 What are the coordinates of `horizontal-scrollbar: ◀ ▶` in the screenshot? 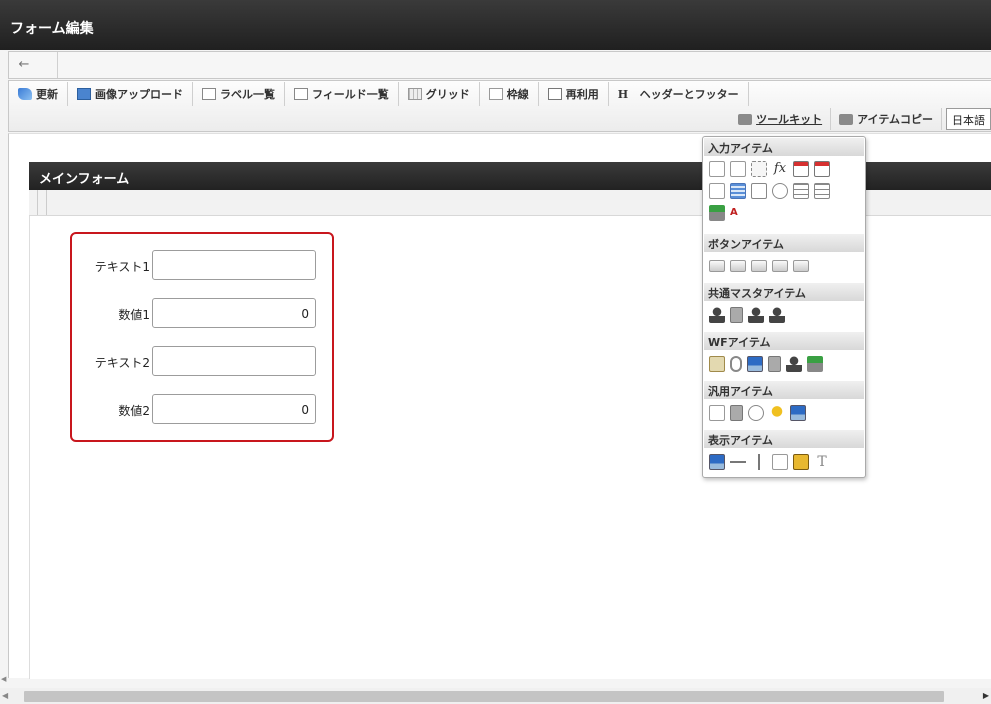 It's located at (495, 696).